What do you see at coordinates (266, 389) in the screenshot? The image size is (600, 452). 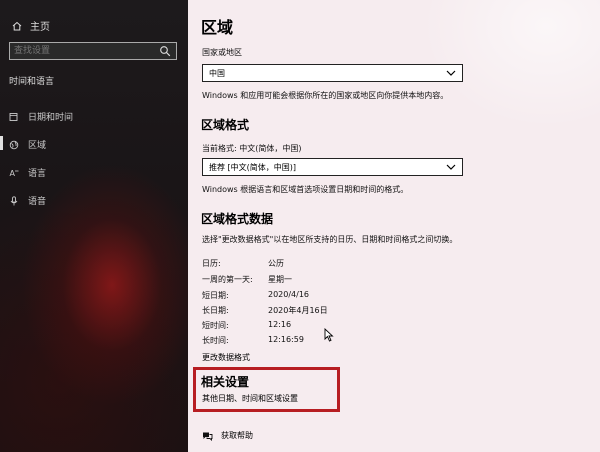 I see `highlight-box` at bounding box center [266, 389].